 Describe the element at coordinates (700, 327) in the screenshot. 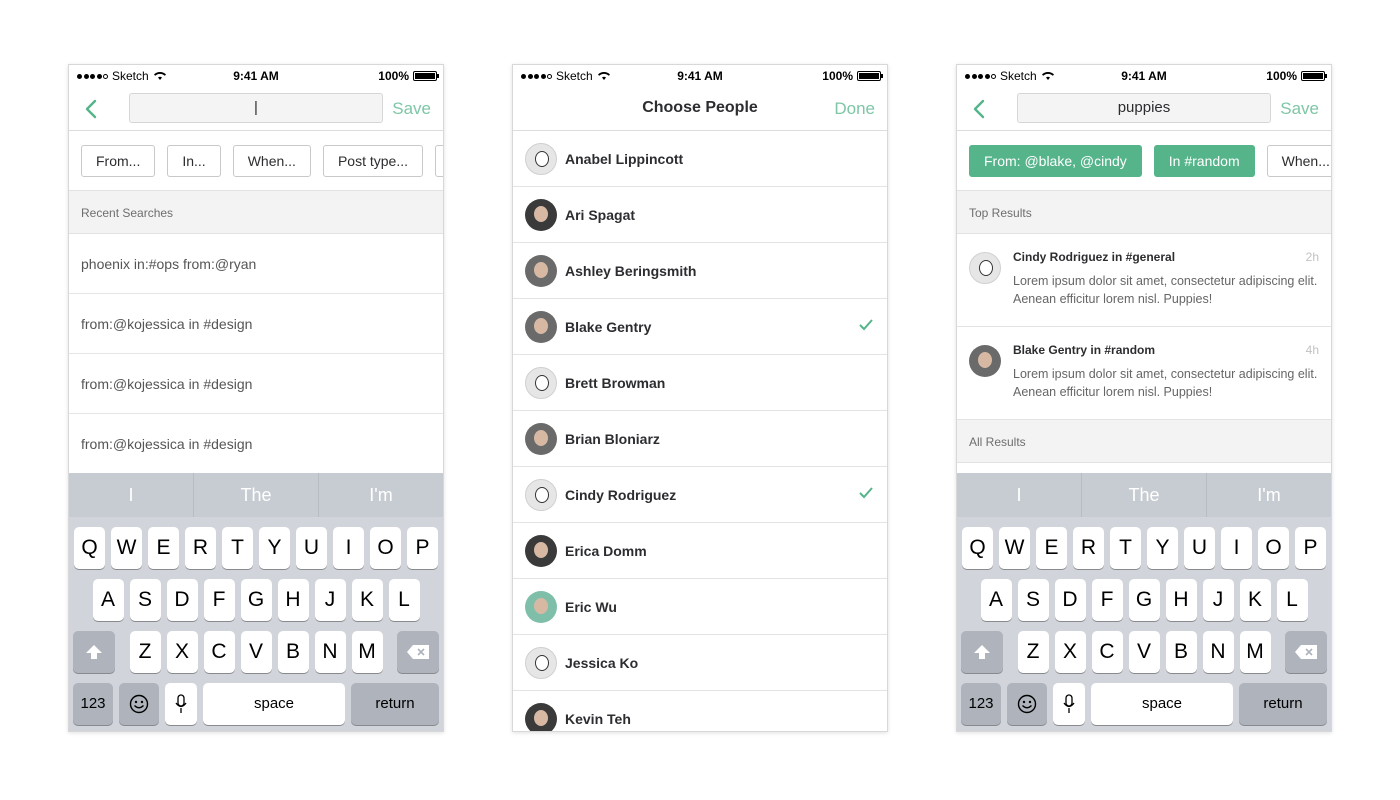

I see `person-row: Blake Gentry` at that location.